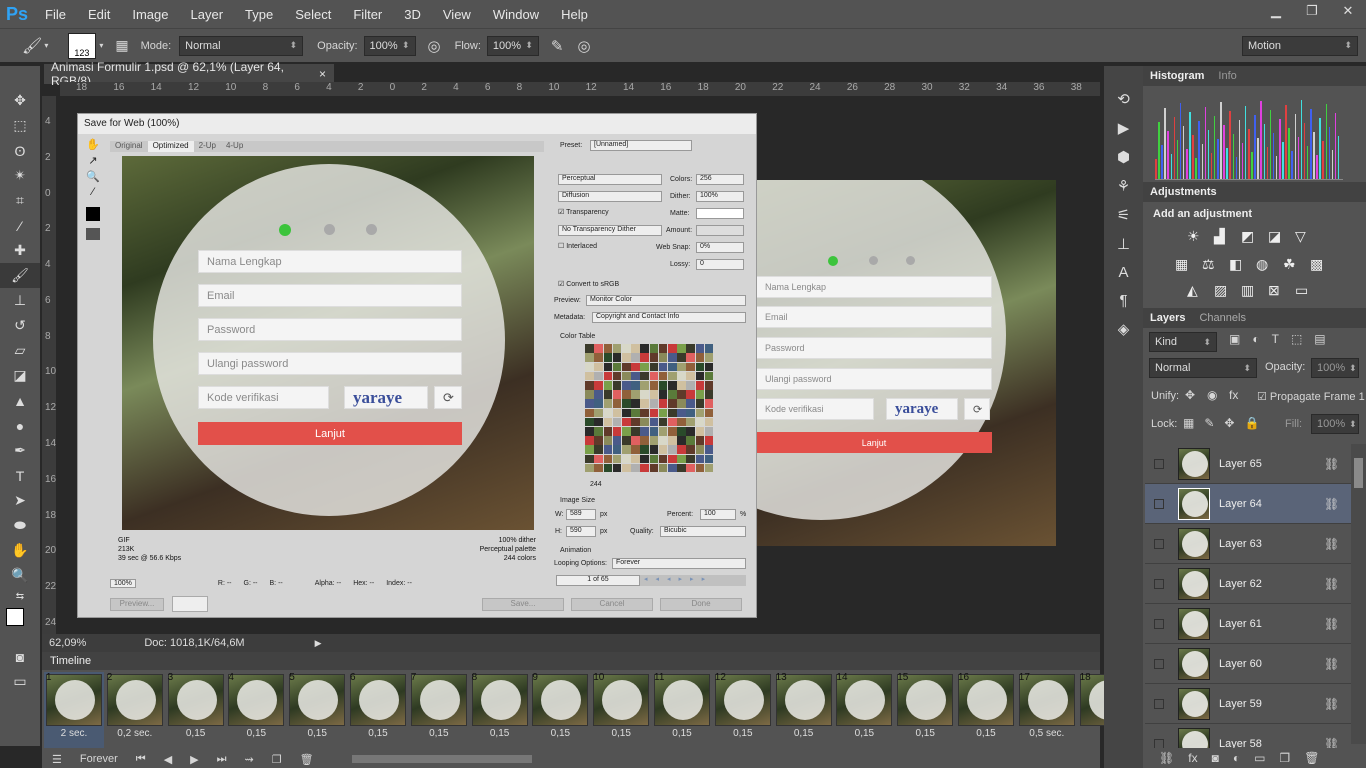 The height and width of the screenshot is (768, 1366). What do you see at coordinates (720, 247) in the screenshot?
I see `websnap-field: 0%` at bounding box center [720, 247].